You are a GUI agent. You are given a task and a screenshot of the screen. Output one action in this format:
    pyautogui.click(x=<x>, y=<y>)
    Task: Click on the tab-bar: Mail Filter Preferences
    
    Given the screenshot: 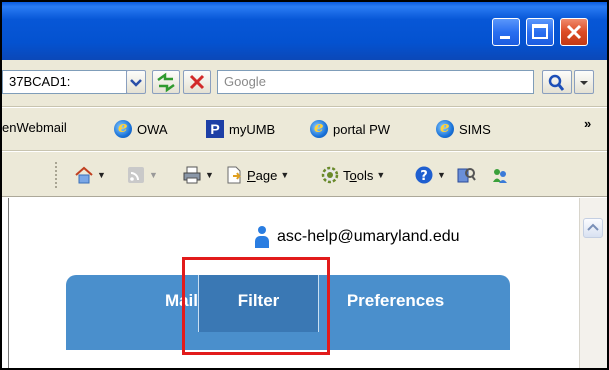 What is the action you would take?
    pyautogui.click(x=288, y=303)
    